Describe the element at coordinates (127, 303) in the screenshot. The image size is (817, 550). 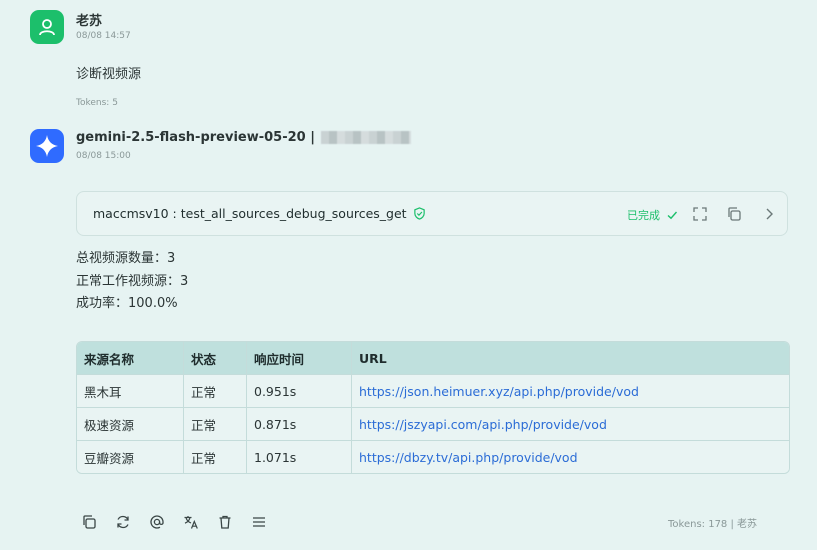
I see `stat-success-rate: 成功率：100.0%` at that location.